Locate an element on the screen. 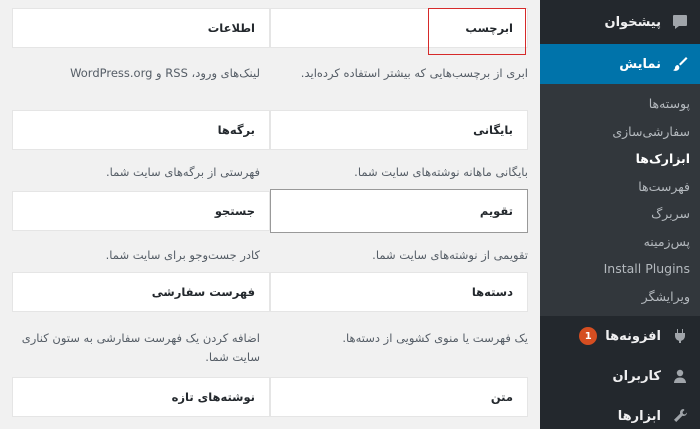  menu-appearance: نمایش is located at coordinates (616, 64).